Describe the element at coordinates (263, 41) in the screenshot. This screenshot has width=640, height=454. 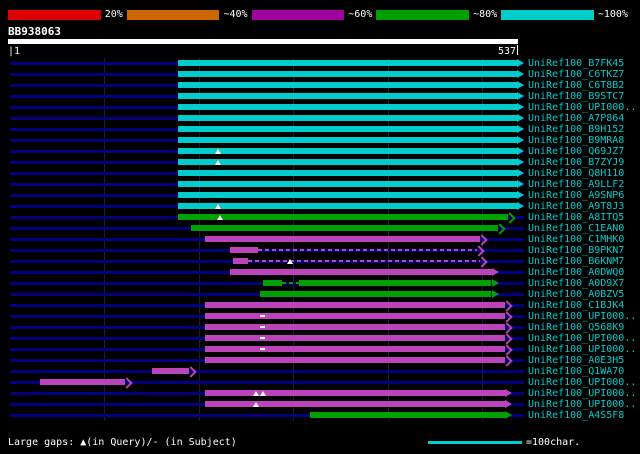
I see `query-ruler` at that location.